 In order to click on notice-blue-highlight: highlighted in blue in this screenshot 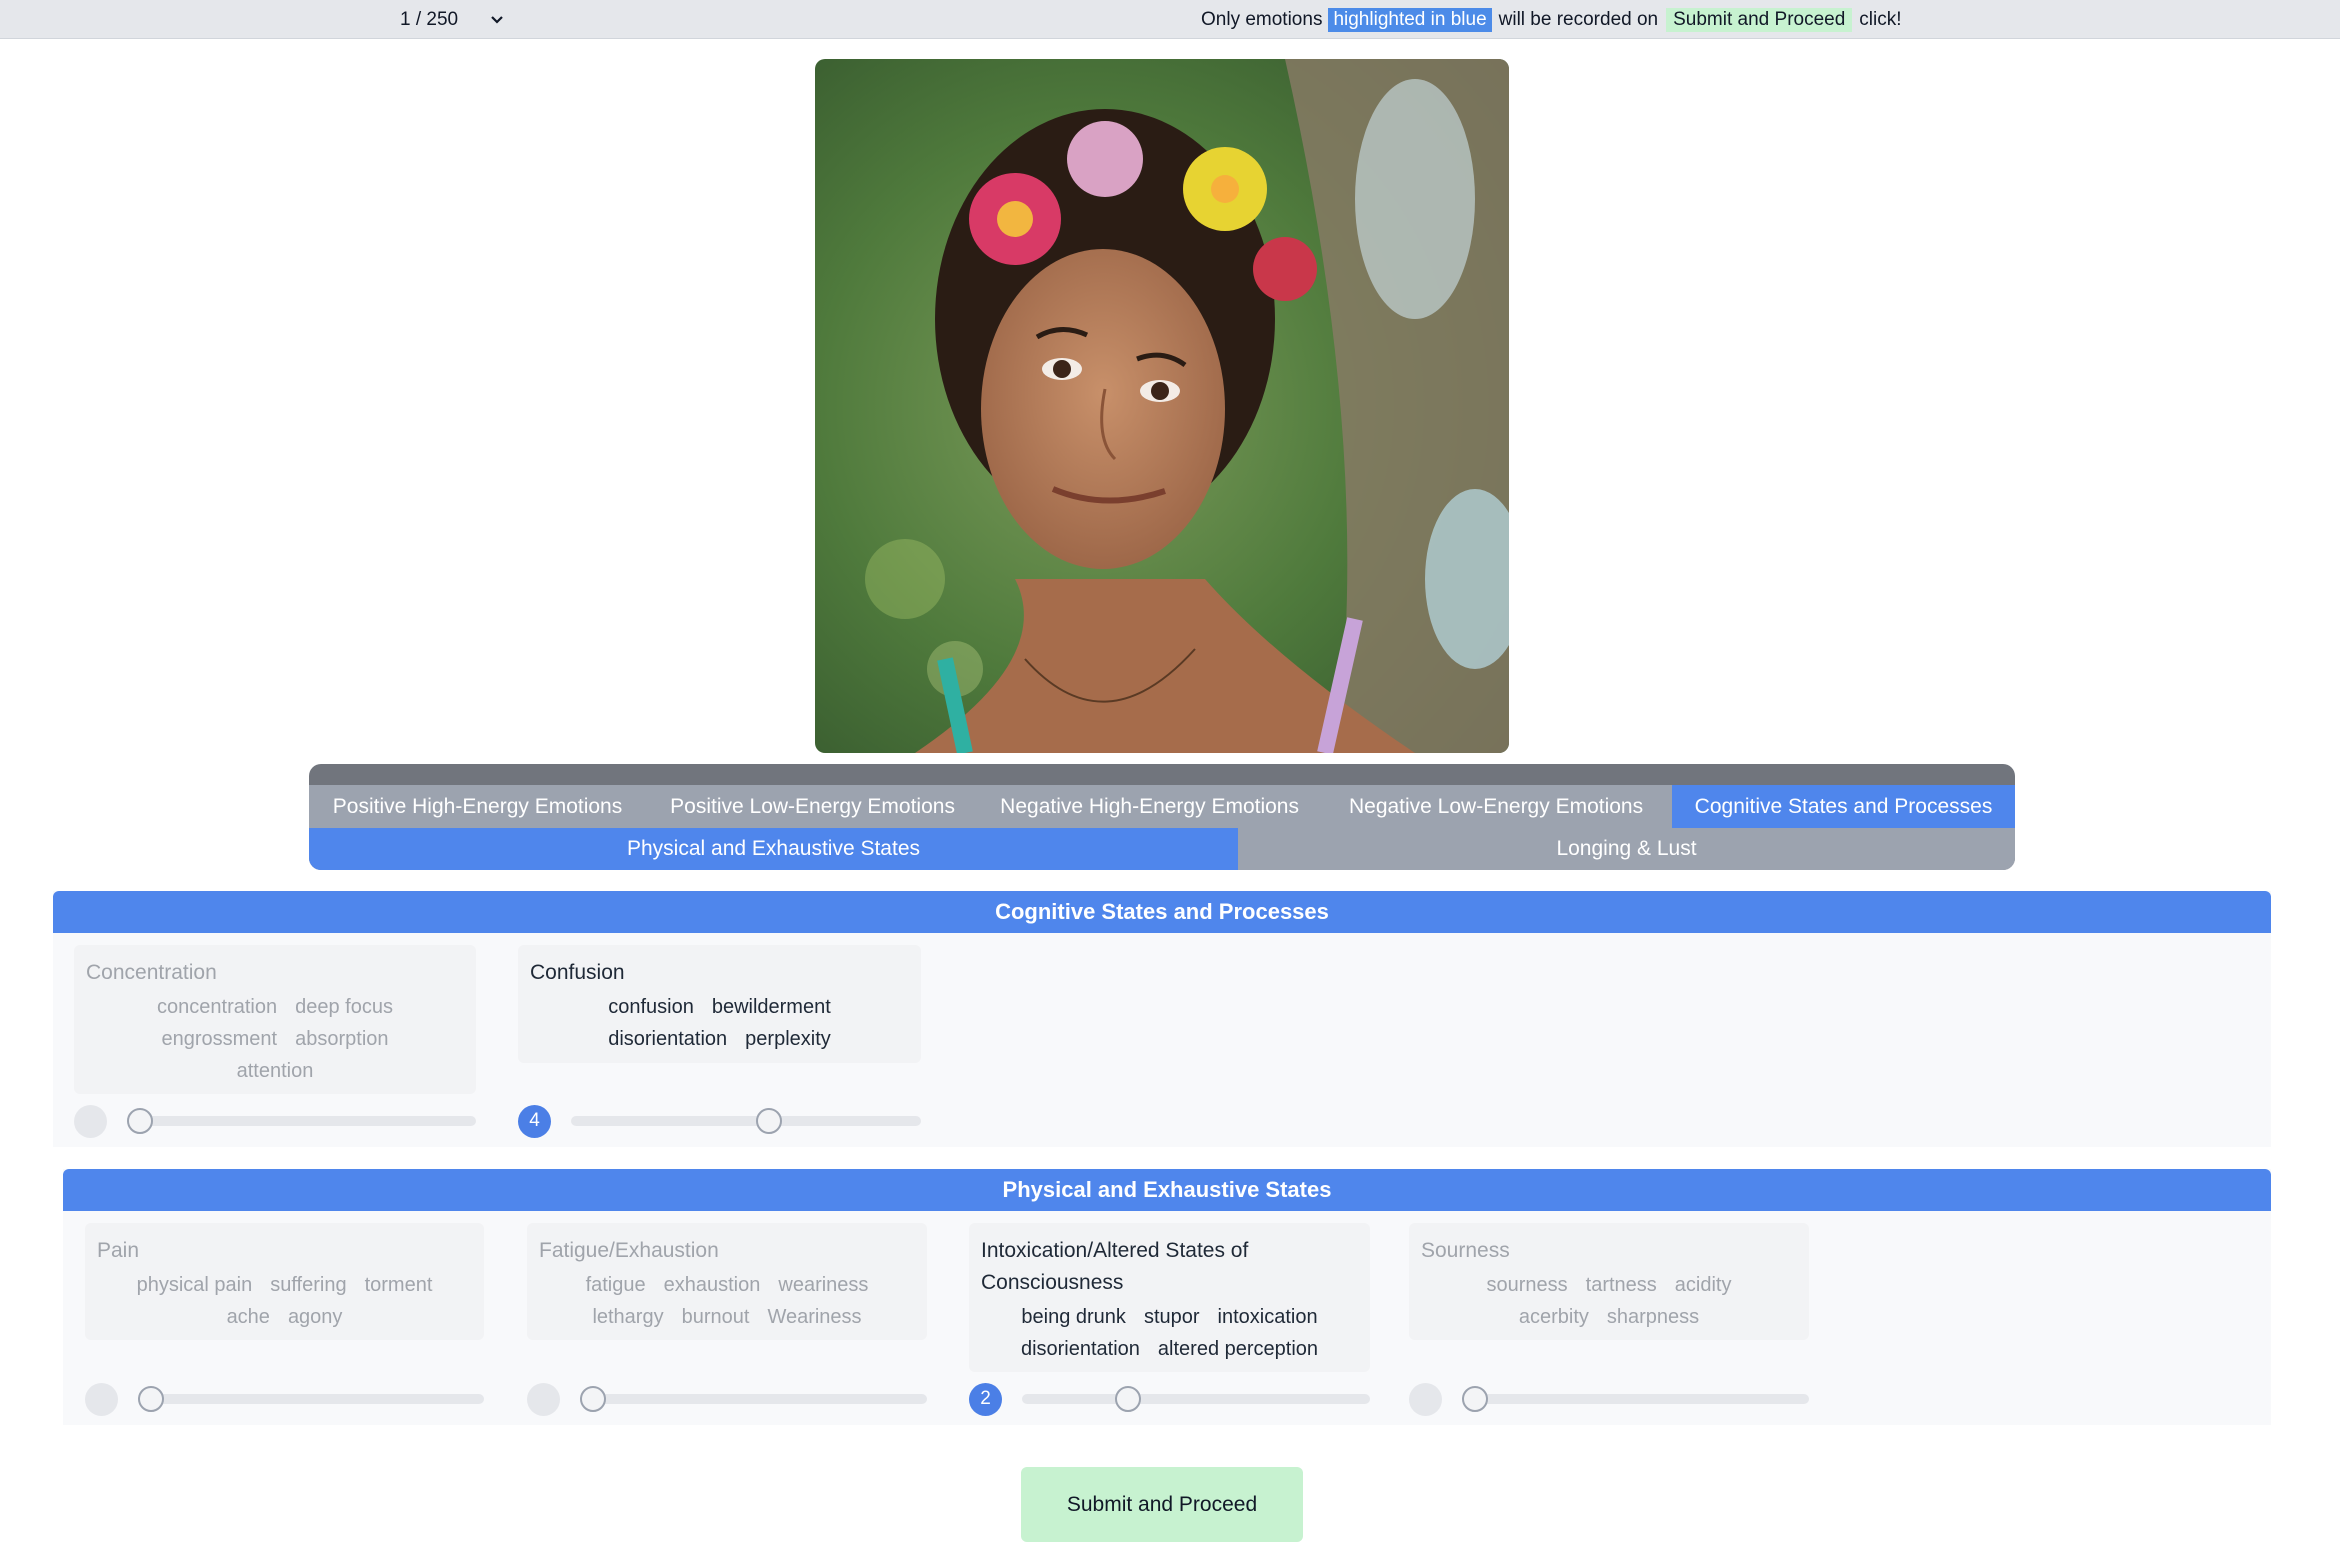, I will do `click(1410, 19)`.